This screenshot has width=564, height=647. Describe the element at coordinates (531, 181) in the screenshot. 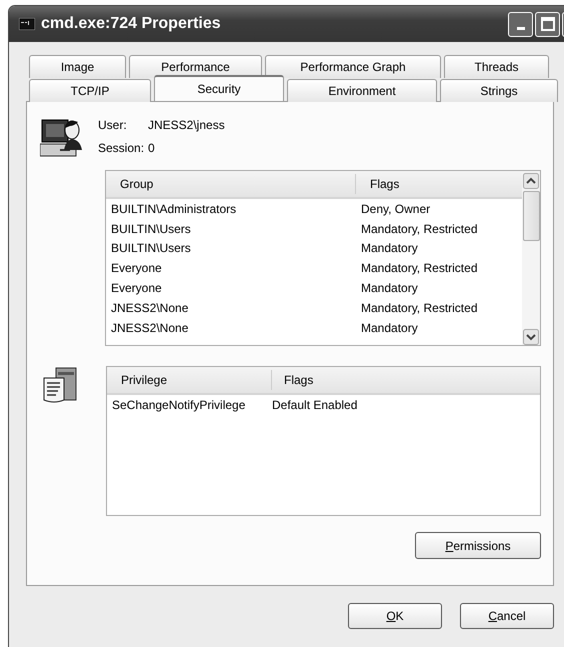

I see `scroll-up-icon` at that location.